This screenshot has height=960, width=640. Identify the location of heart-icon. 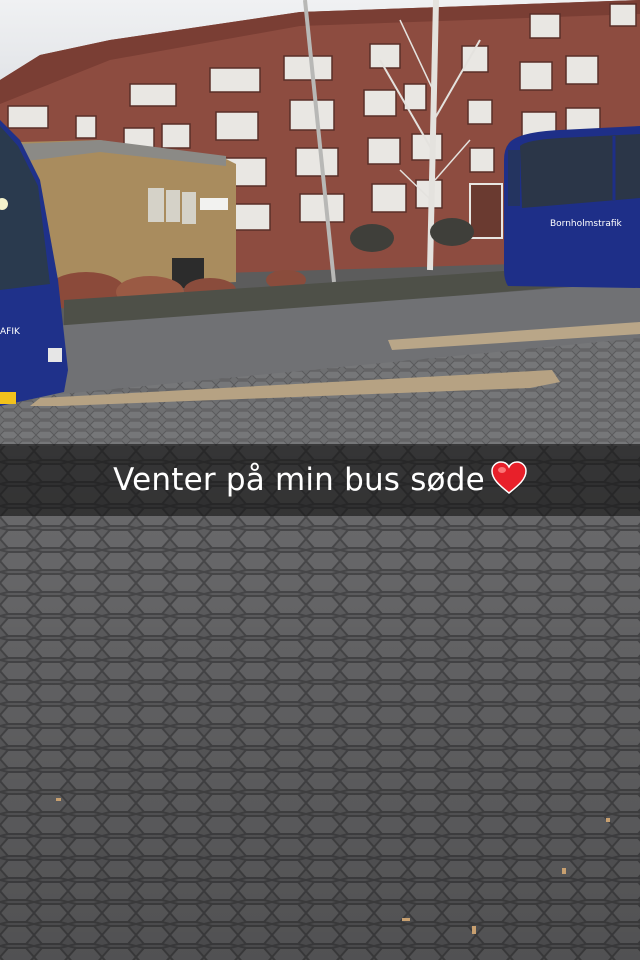
(509, 480).